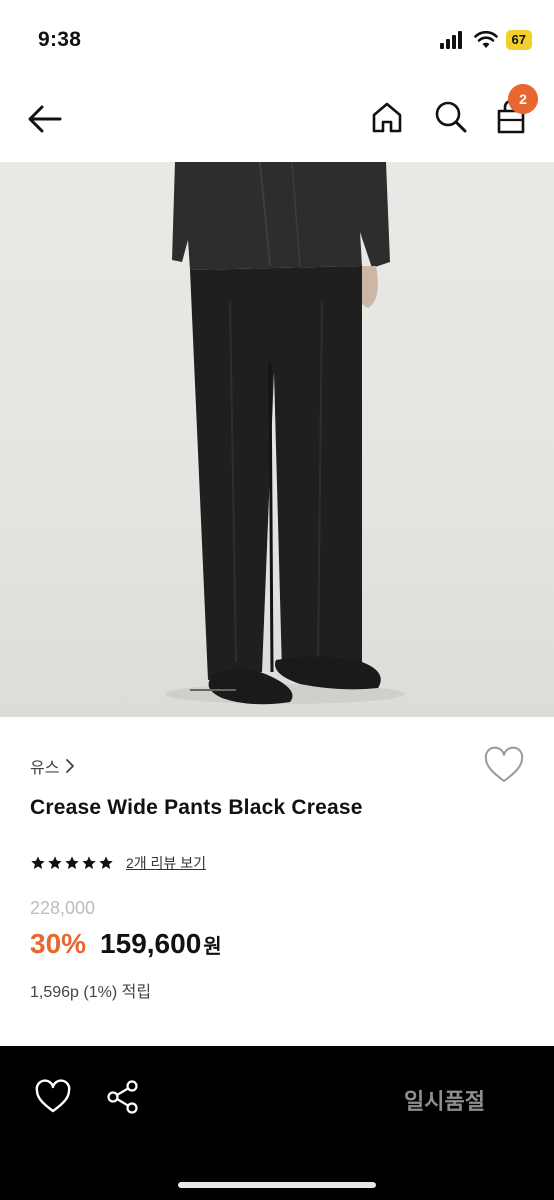  What do you see at coordinates (166, 863) in the screenshot?
I see `review-link: 2개 리뷰 보기` at bounding box center [166, 863].